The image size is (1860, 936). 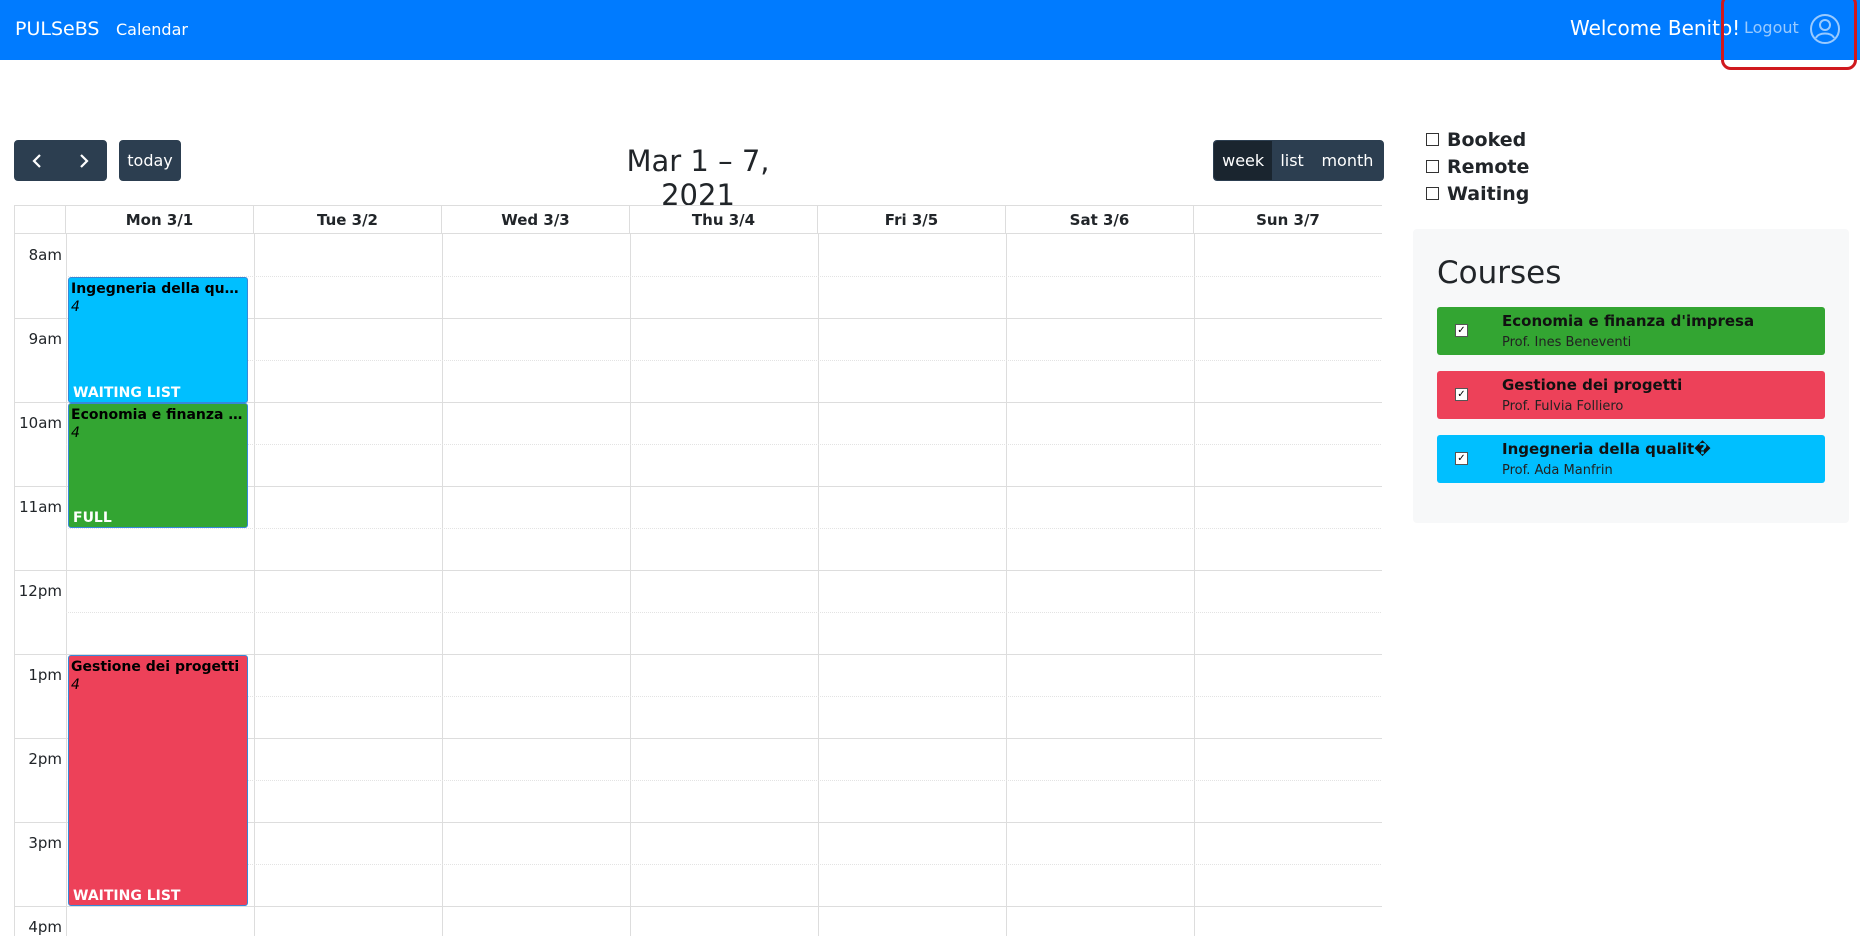 I want to click on logout-highlight-box, so click(x=1789, y=35).